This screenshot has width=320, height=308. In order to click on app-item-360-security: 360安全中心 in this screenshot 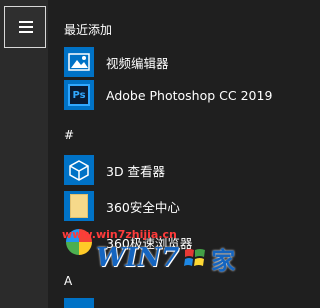, I will do `click(168, 206)`.